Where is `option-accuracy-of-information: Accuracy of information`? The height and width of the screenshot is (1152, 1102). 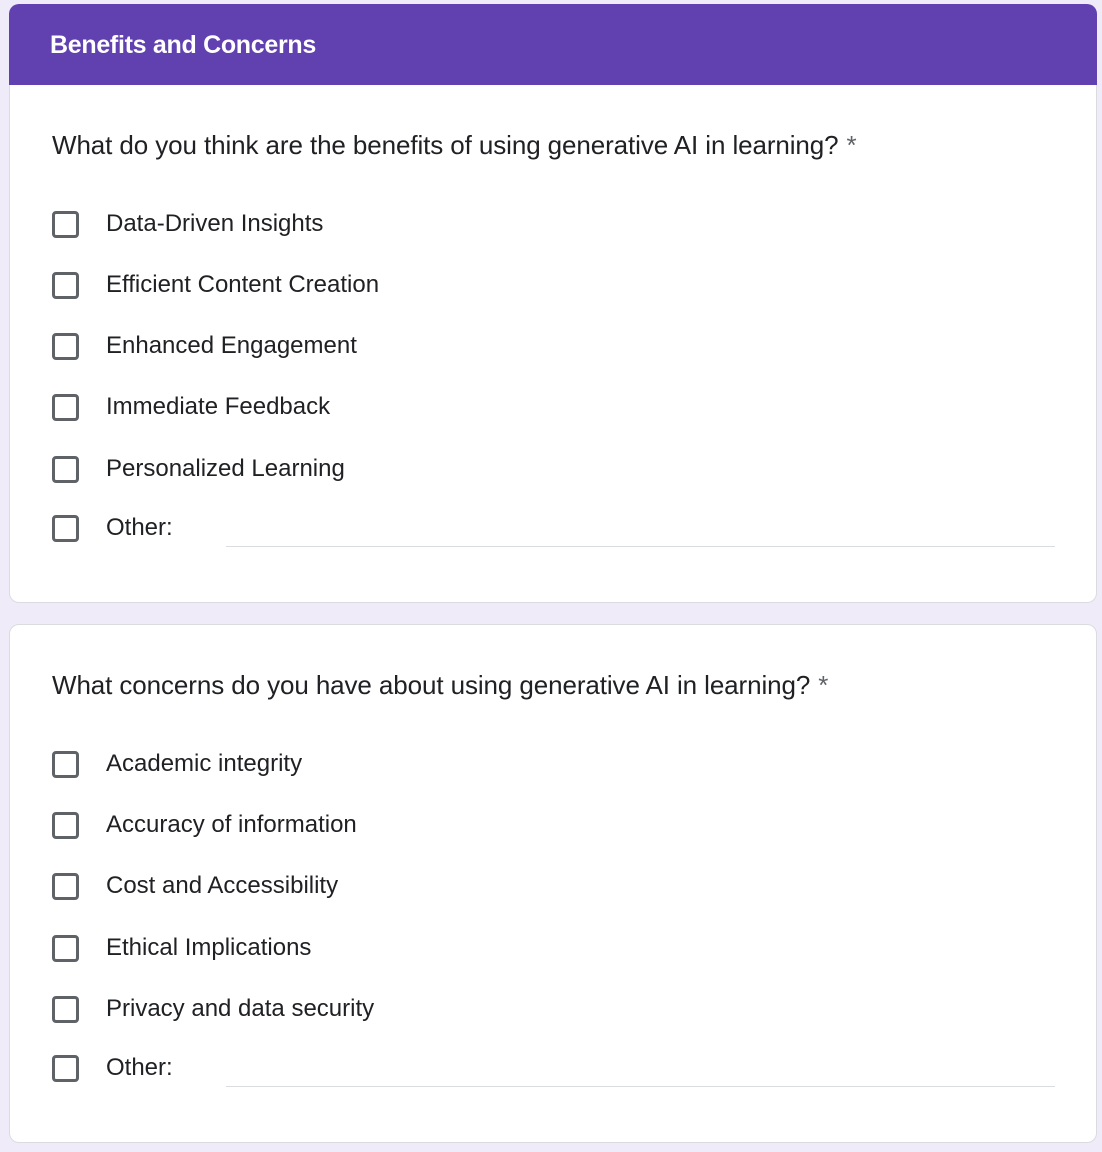
option-accuracy-of-information: Accuracy of information is located at coordinates (204, 825).